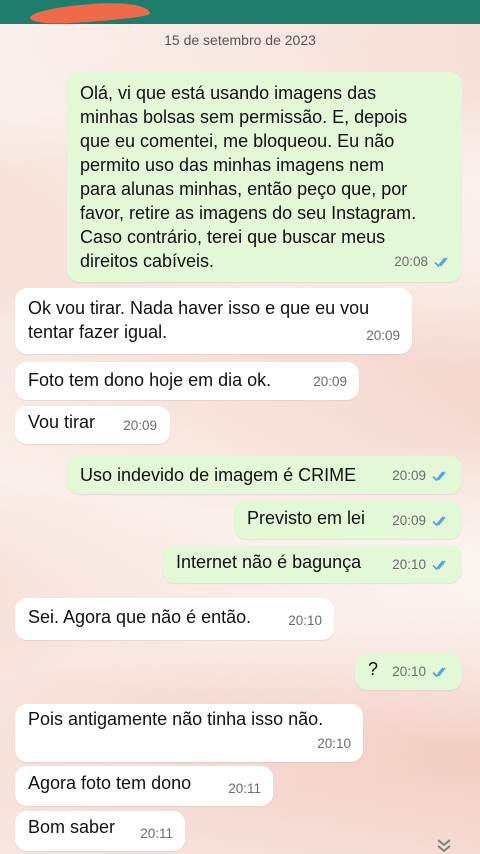 The height and width of the screenshot is (854, 480). I want to click on message-bubble-incoming: Vou tirar 20:09, so click(92, 425).